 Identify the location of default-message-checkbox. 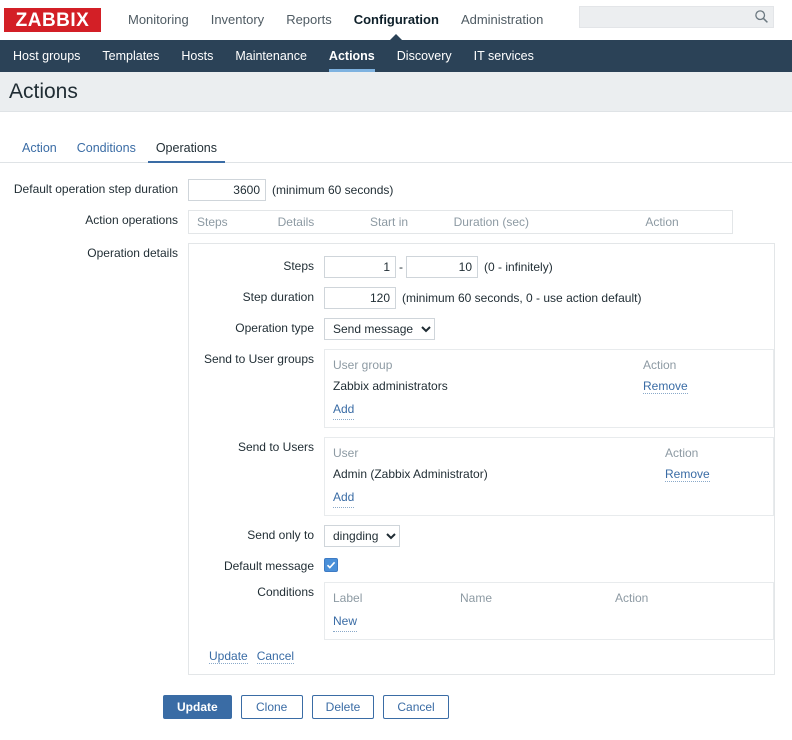
(331, 564).